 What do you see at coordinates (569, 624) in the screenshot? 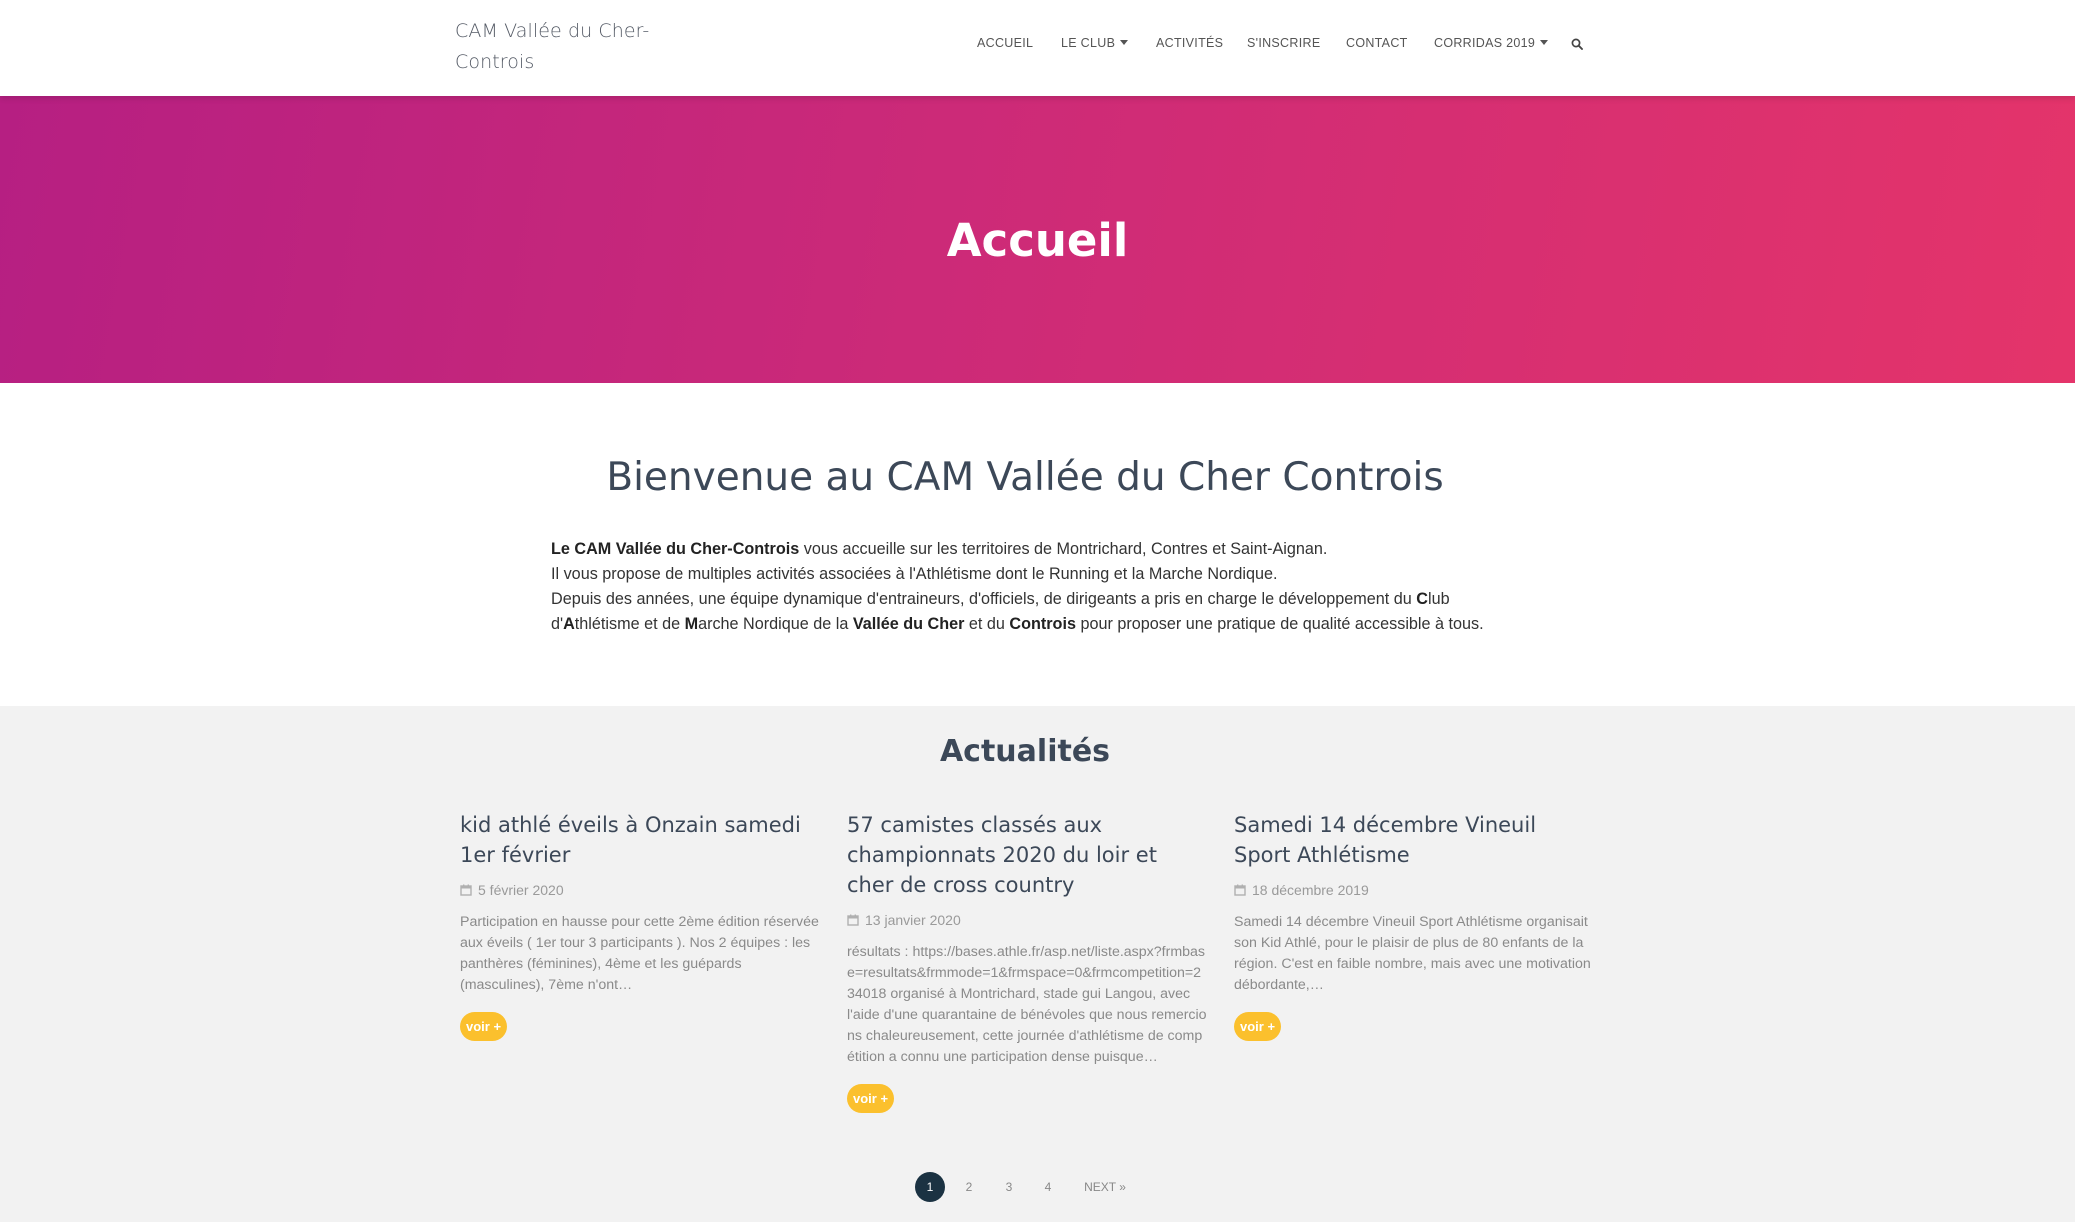
I see `bold-letter: A` at bounding box center [569, 624].